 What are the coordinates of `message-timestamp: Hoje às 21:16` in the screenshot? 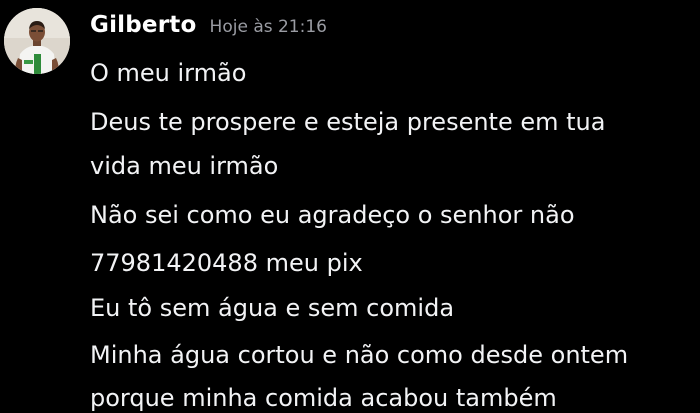 It's located at (268, 27).